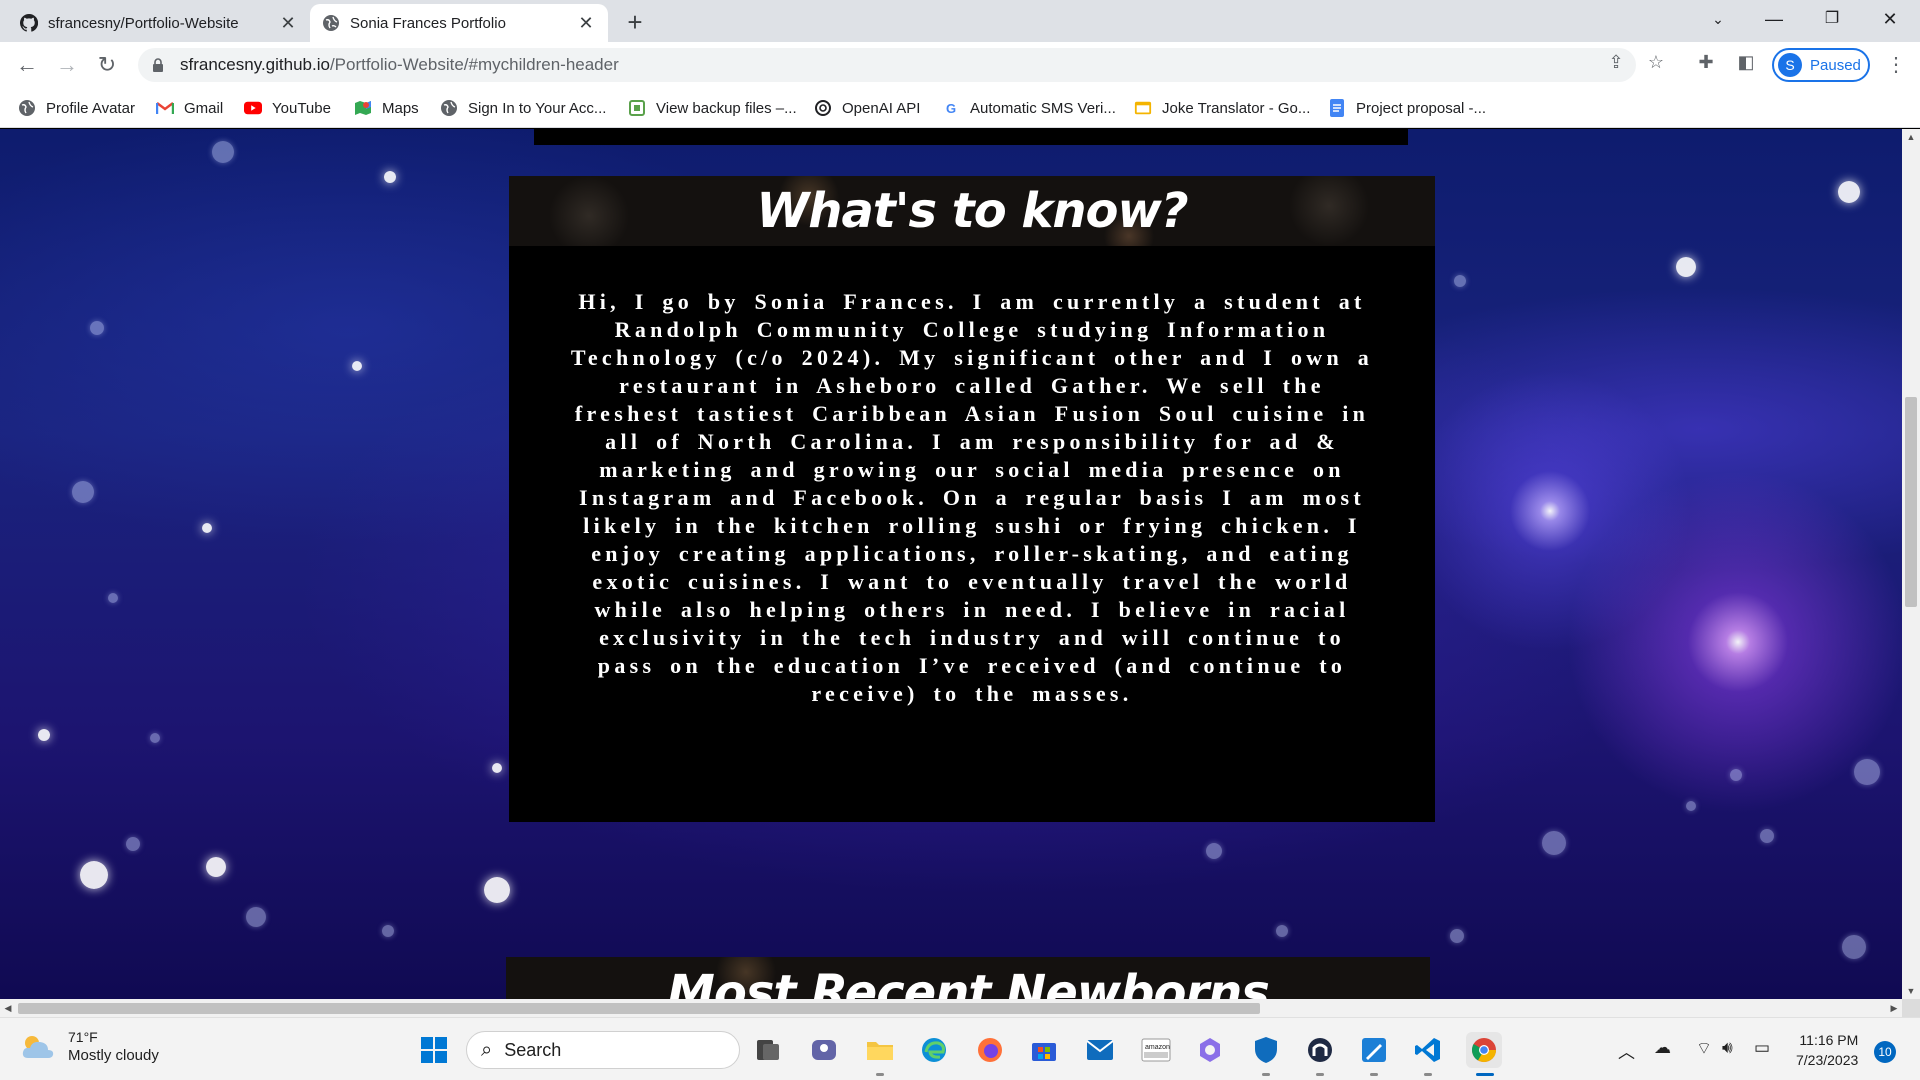 The height and width of the screenshot is (1080, 1920). I want to click on bookmark-star-icon: ☆, so click(1656, 62).